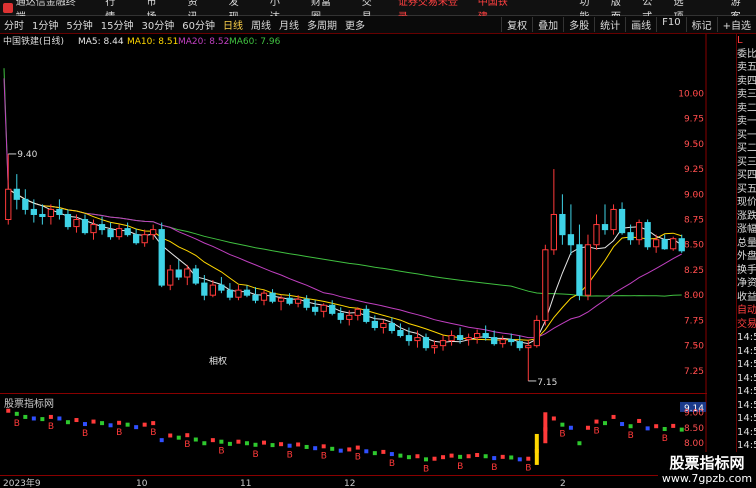 This screenshot has height=488, width=756. Describe the element at coordinates (322, 24) in the screenshot. I see `period-multi: 多周期` at that location.